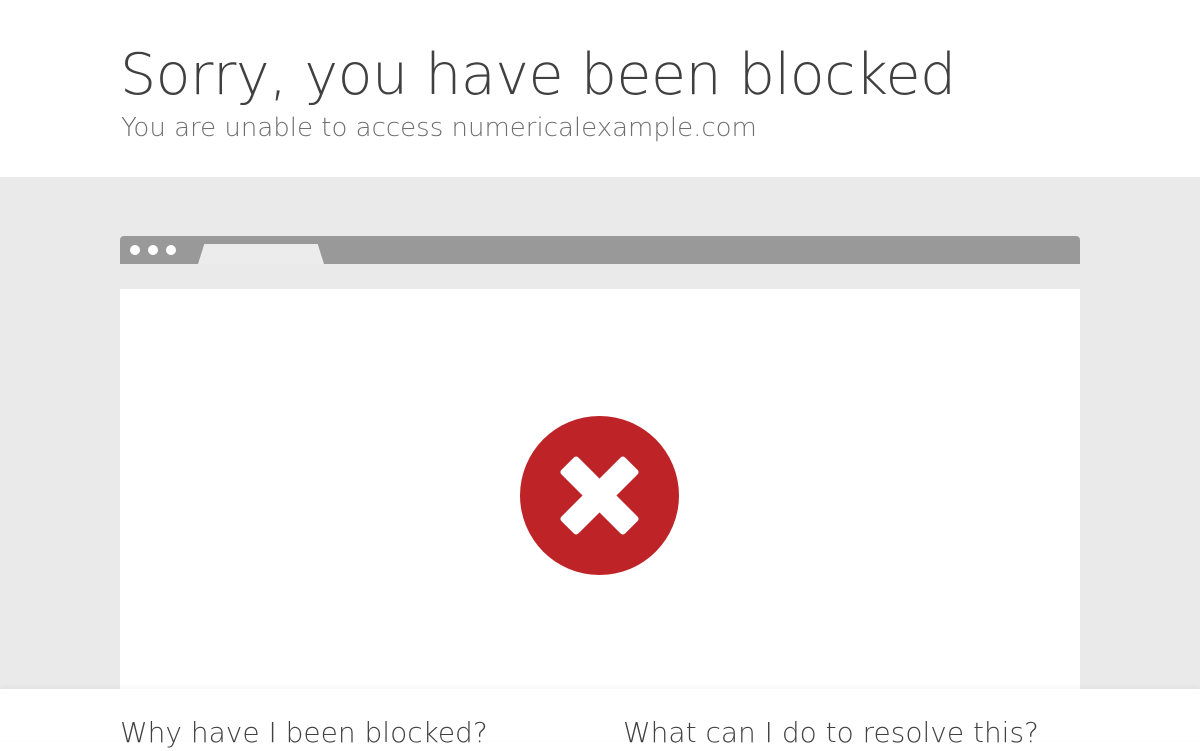  I want to click on browser-window-bar, so click(600, 250).